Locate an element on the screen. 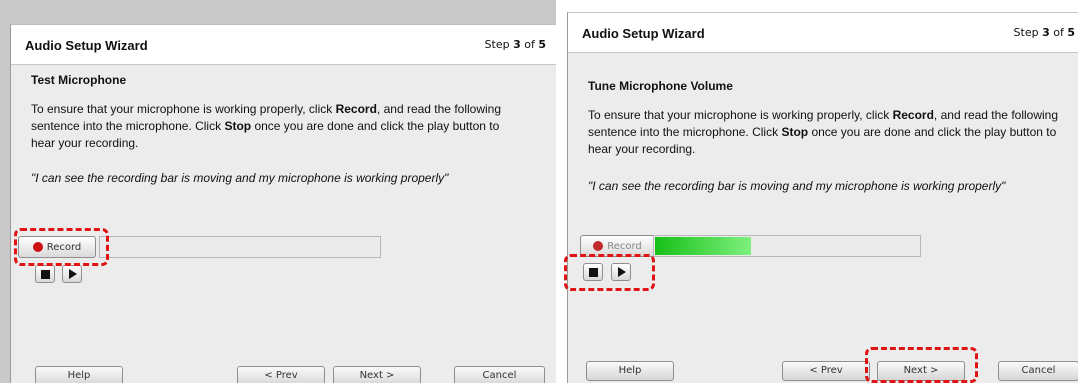 The image size is (1078, 383). volume-level-fill is located at coordinates (703, 246).